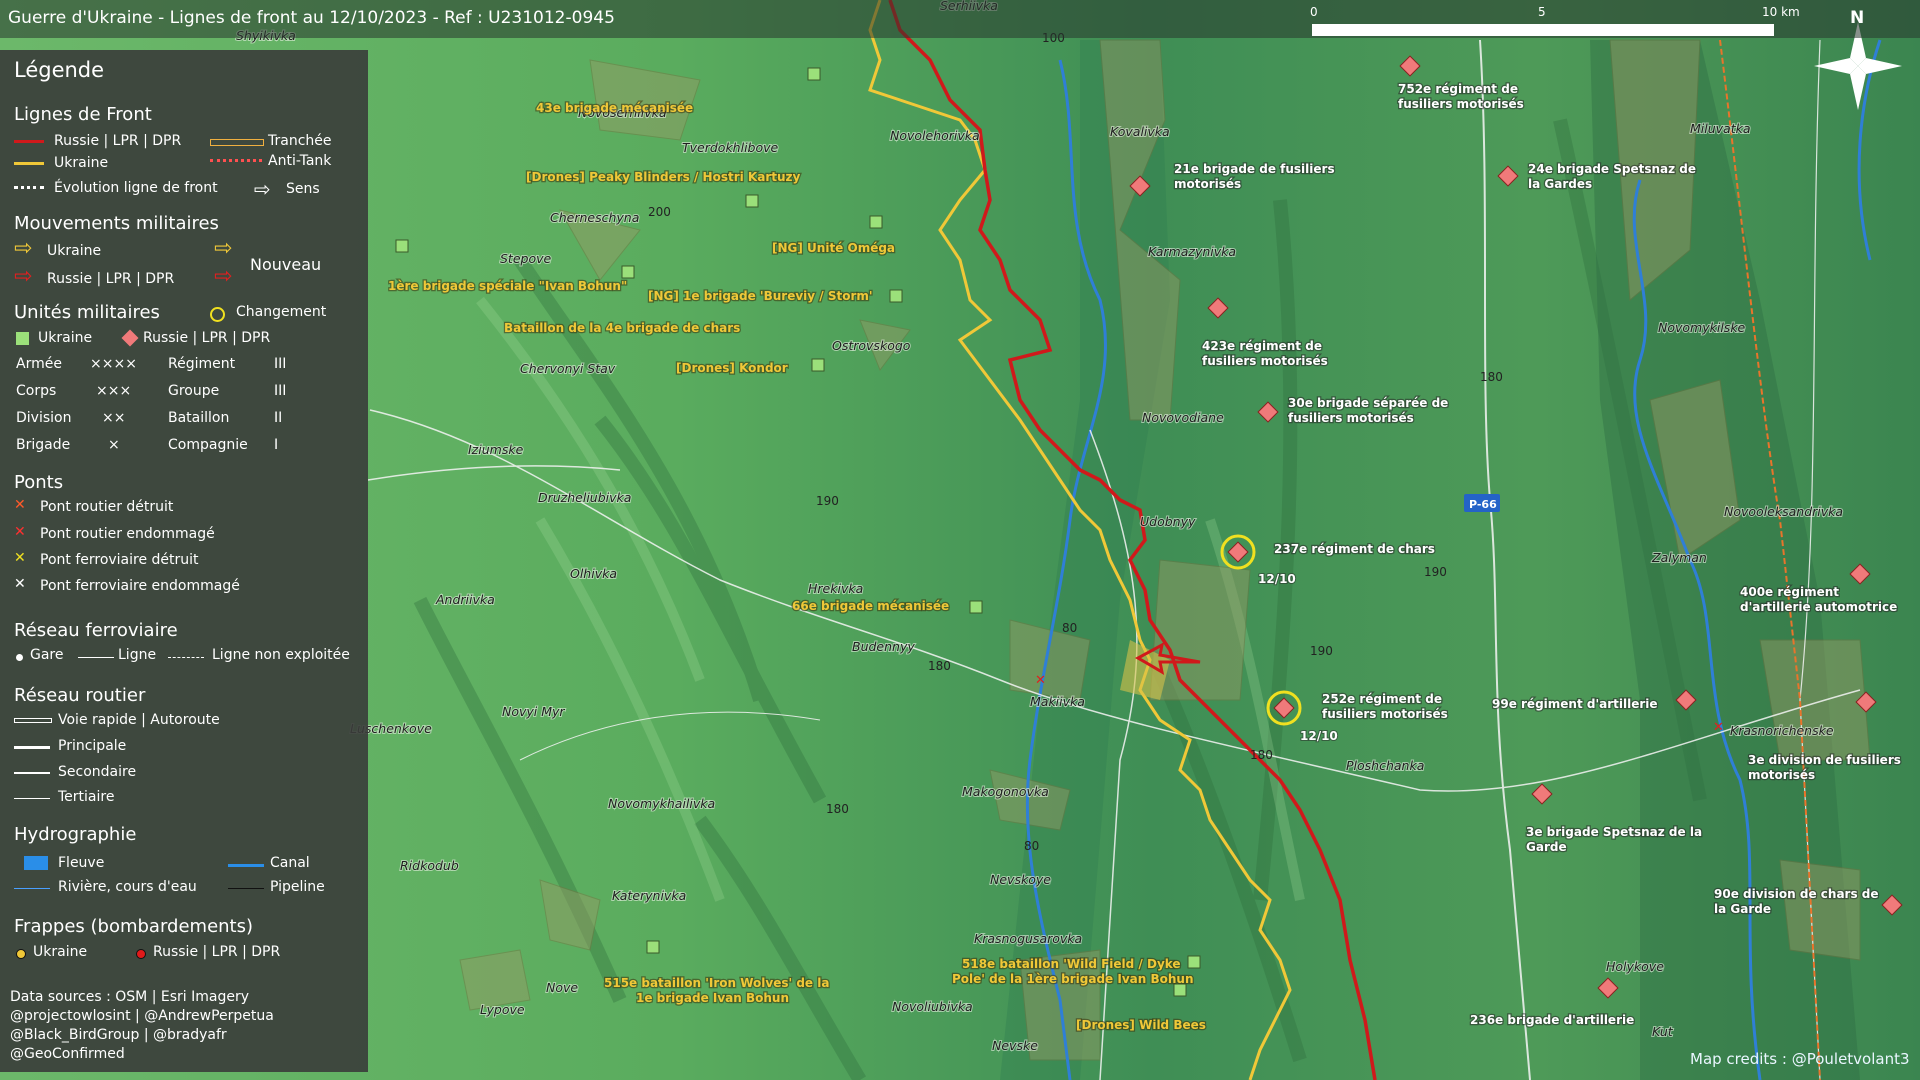 The width and height of the screenshot is (1920, 1080). I want to click on ukraine-move-arrow-icon: ⇨, so click(23, 248).